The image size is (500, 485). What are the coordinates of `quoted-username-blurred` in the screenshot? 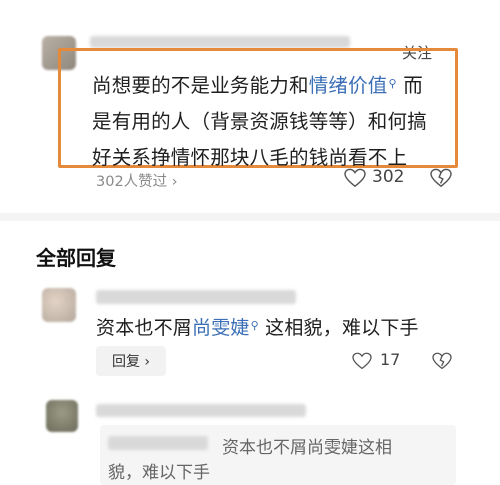 It's located at (158, 443).